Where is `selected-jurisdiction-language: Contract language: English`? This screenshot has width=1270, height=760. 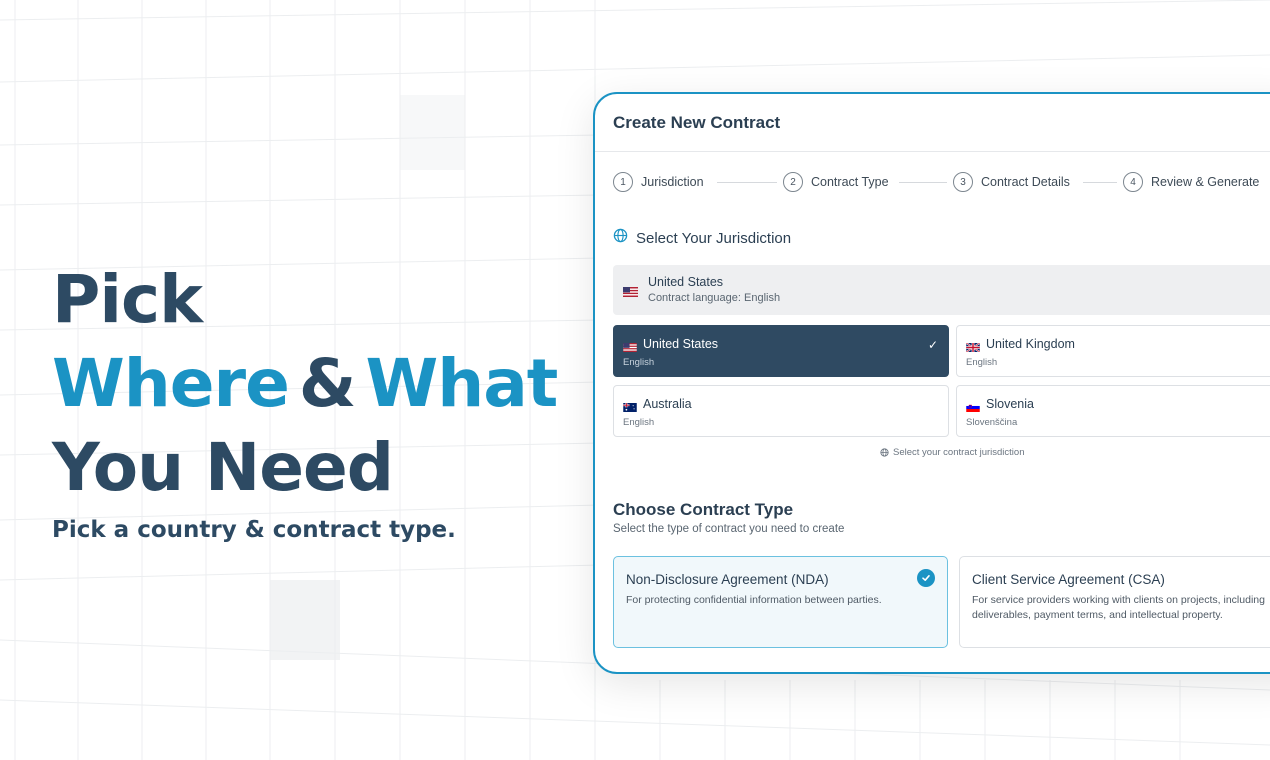
selected-jurisdiction-language: Contract language: English is located at coordinates (714, 298).